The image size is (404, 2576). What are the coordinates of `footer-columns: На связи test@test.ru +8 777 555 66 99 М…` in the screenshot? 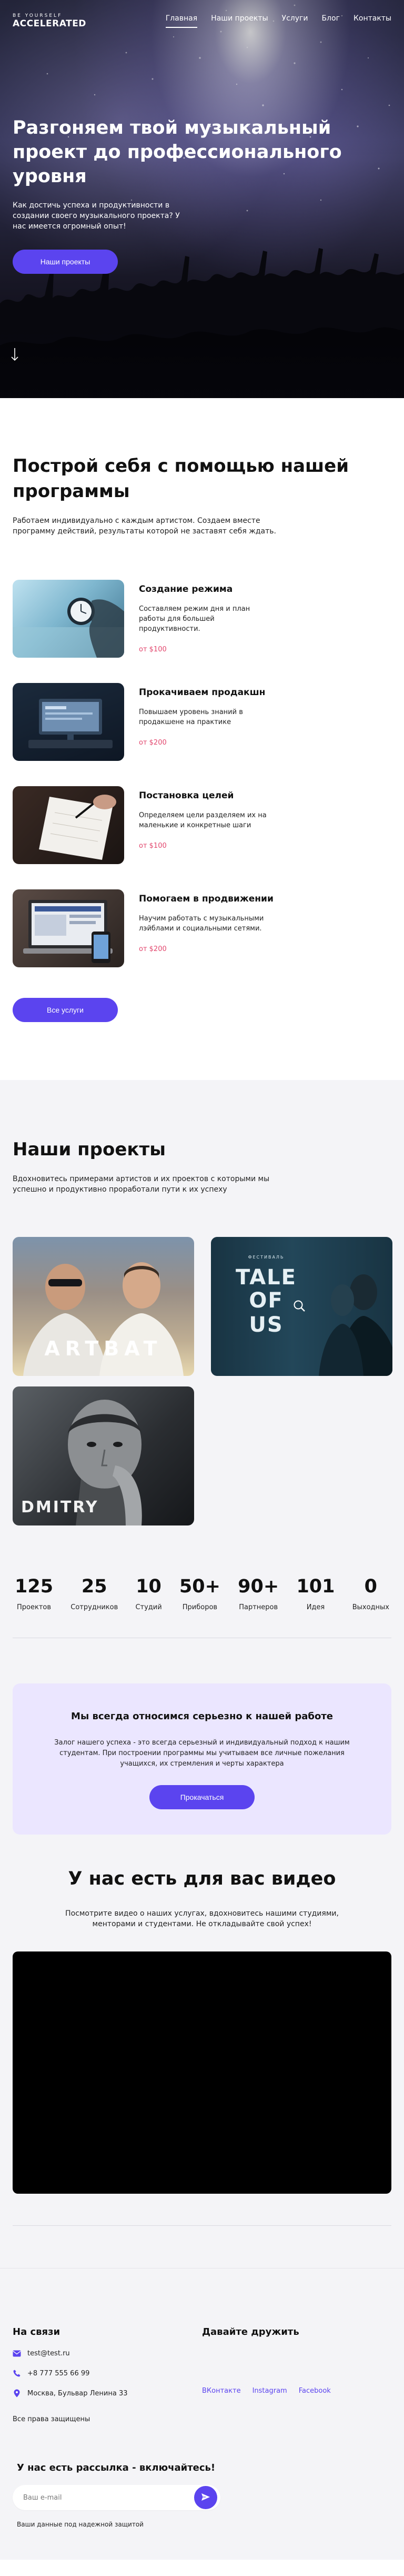 It's located at (202, 2374).